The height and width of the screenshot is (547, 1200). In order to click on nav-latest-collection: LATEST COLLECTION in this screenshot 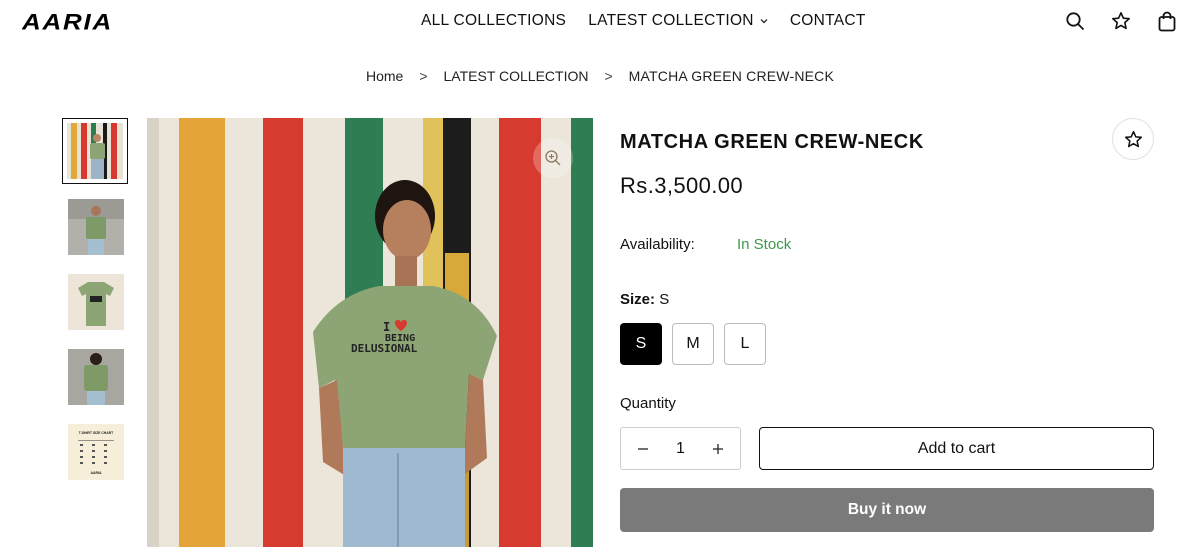, I will do `click(678, 21)`.